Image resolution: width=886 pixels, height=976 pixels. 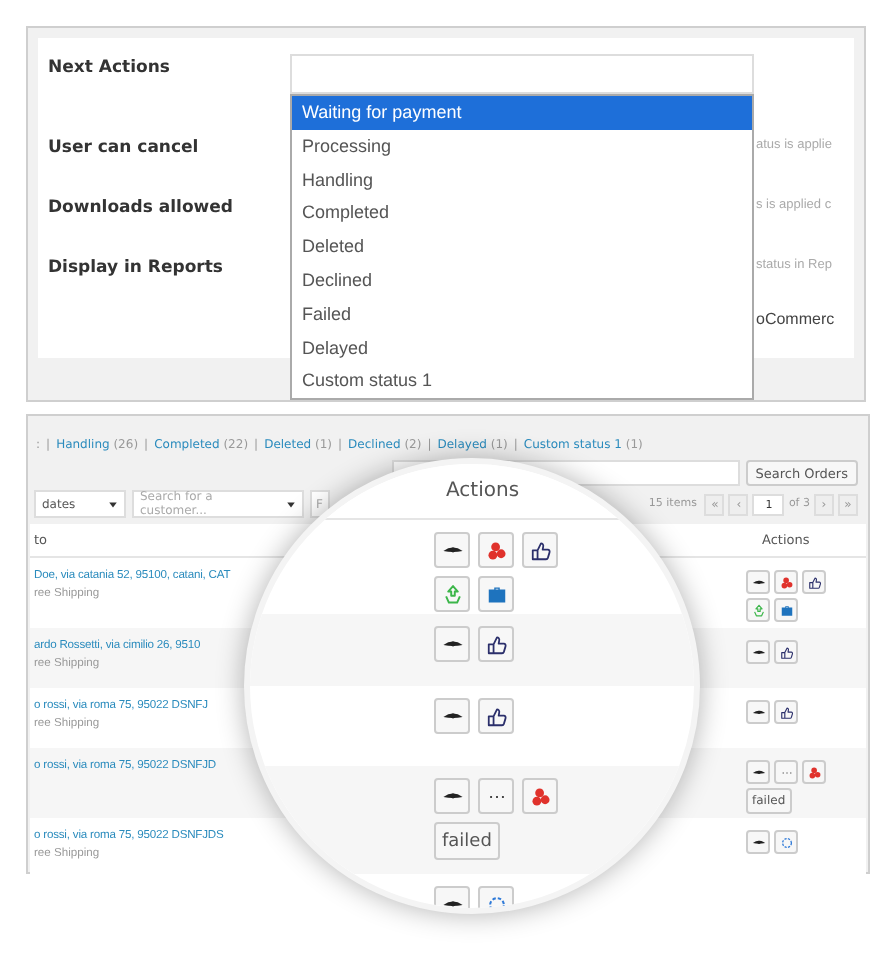 I want to click on dropdown-option: Processing, so click(x=522, y=146).